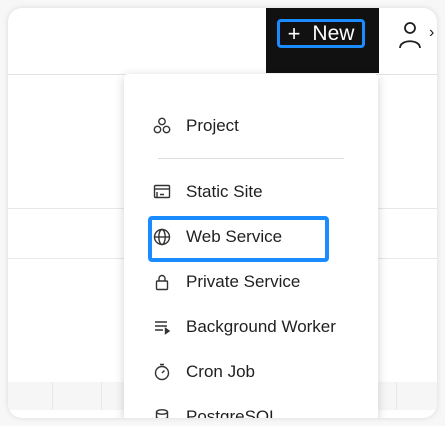 This screenshot has width=445, height=426. Describe the element at coordinates (294, 33) in the screenshot. I see `plus-icon: +` at that location.